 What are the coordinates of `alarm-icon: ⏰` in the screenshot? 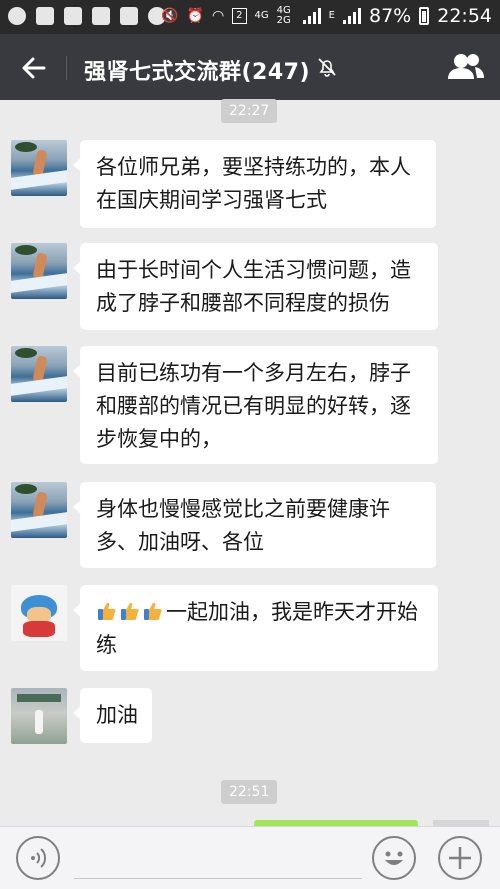 It's located at (195, 16).